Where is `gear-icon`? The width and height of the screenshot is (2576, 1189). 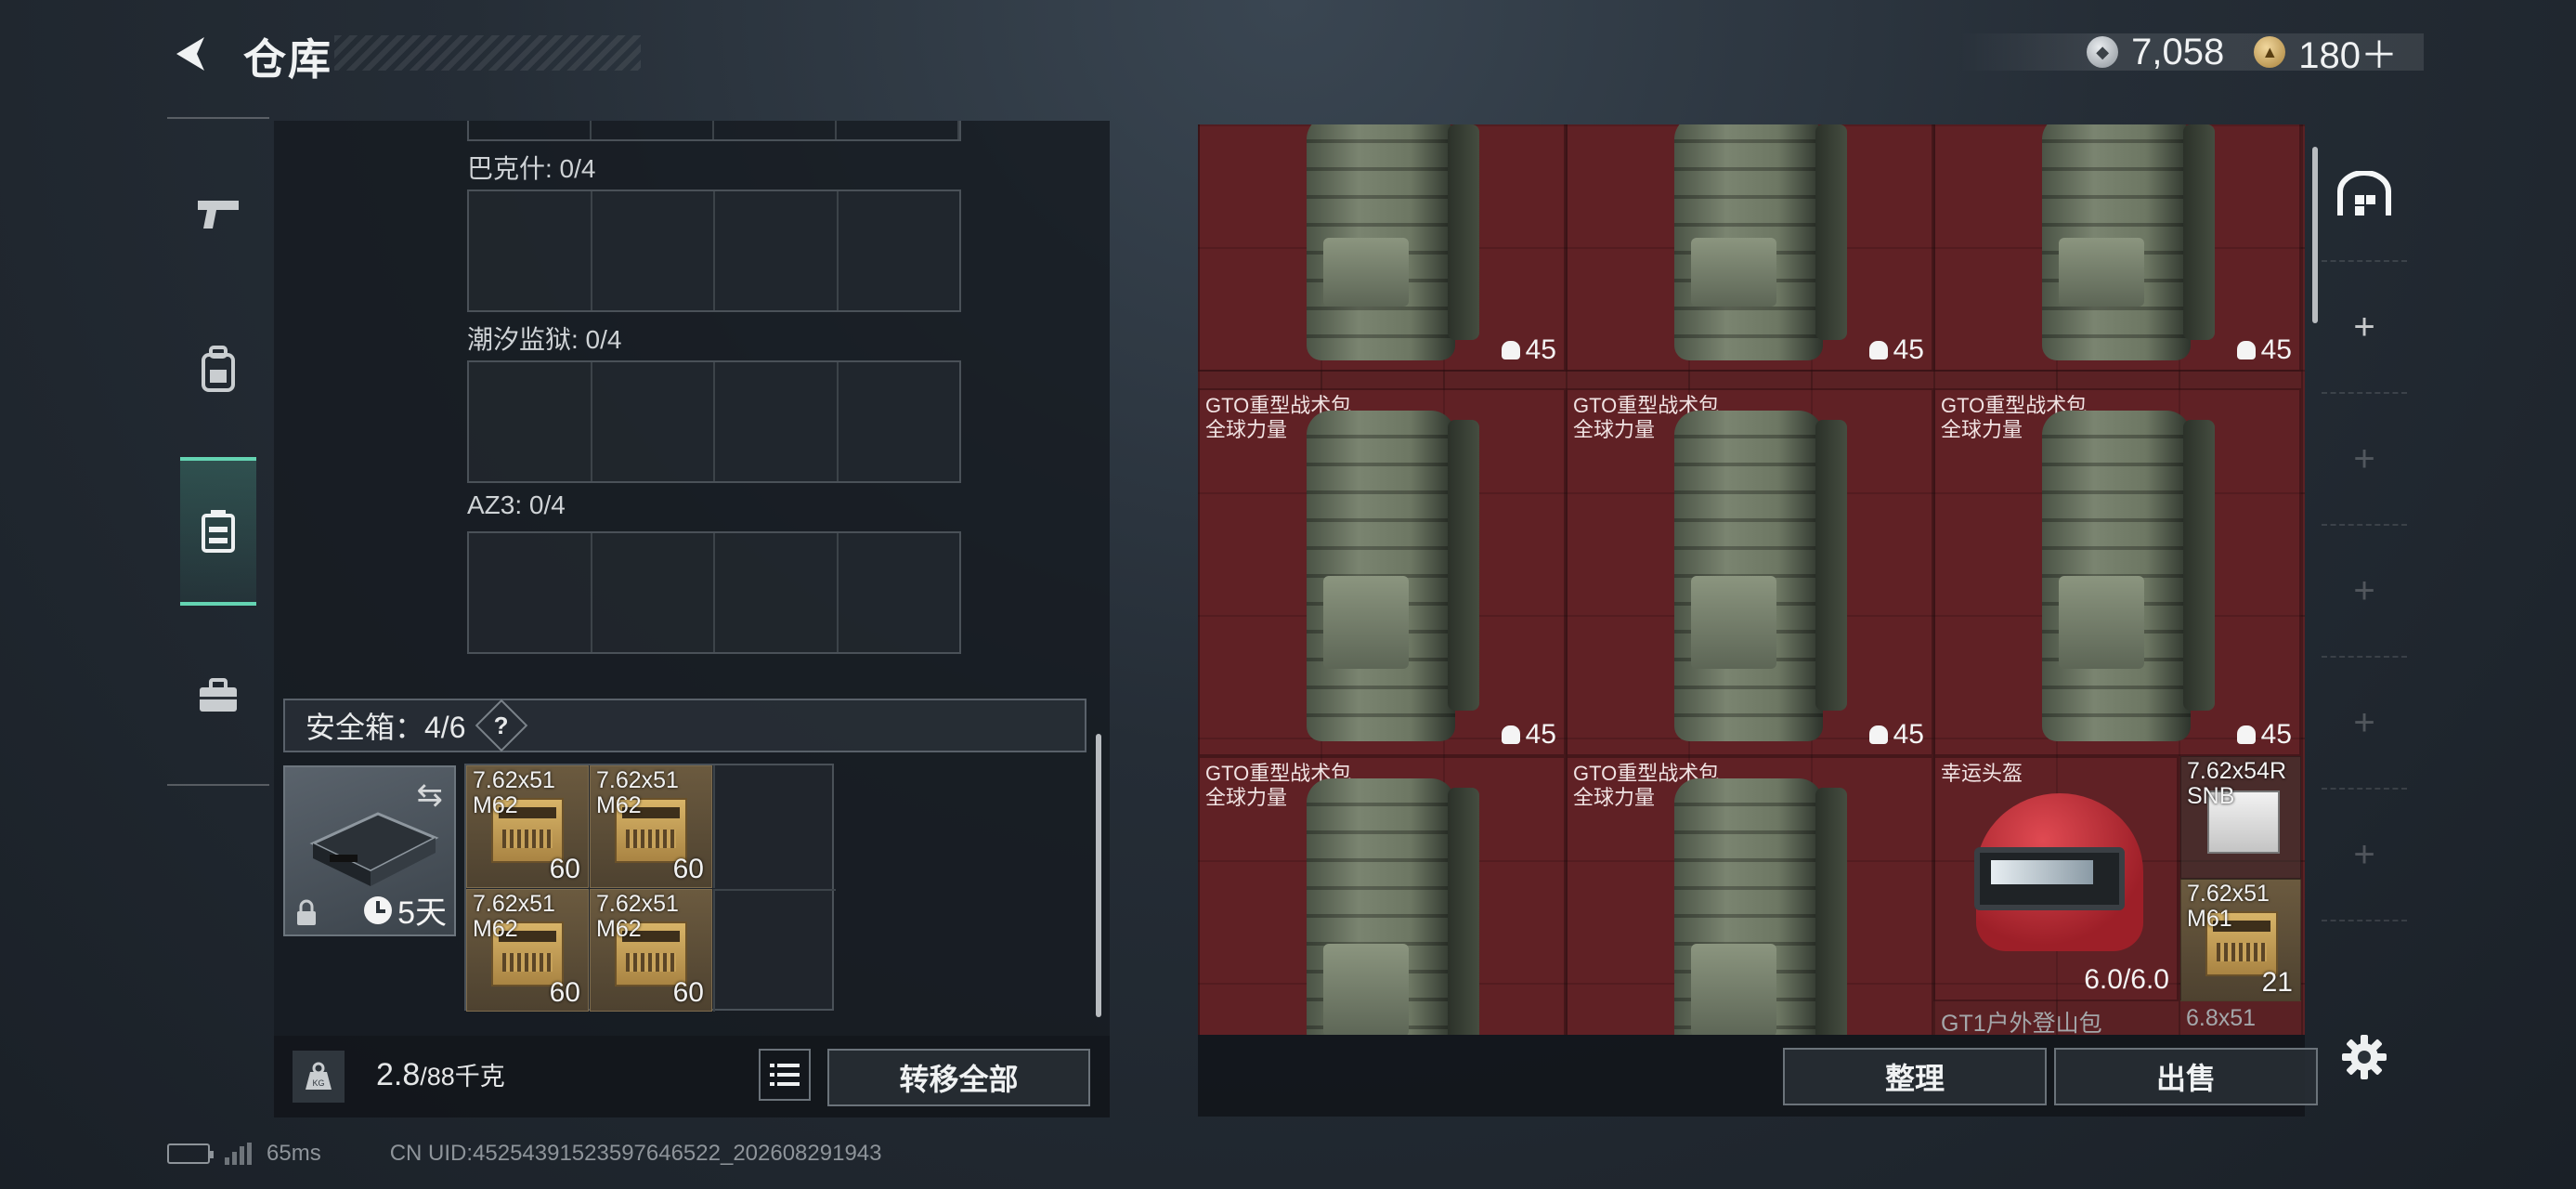 gear-icon is located at coordinates (2364, 1057).